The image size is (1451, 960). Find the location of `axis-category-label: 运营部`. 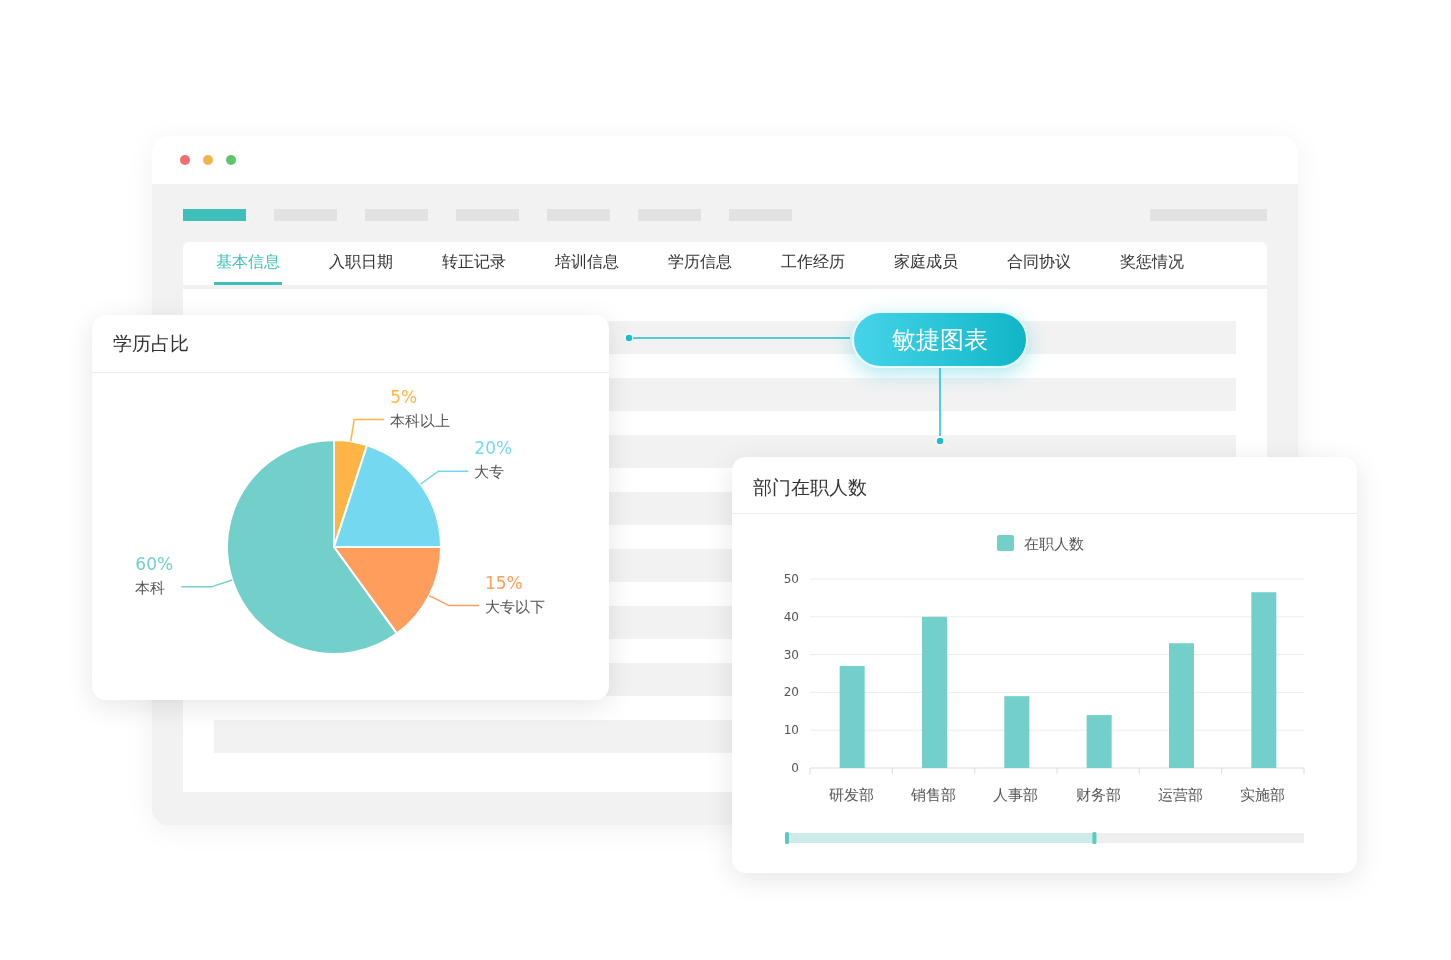

axis-category-label: 运营部 is located at coordinates (1180, 795).